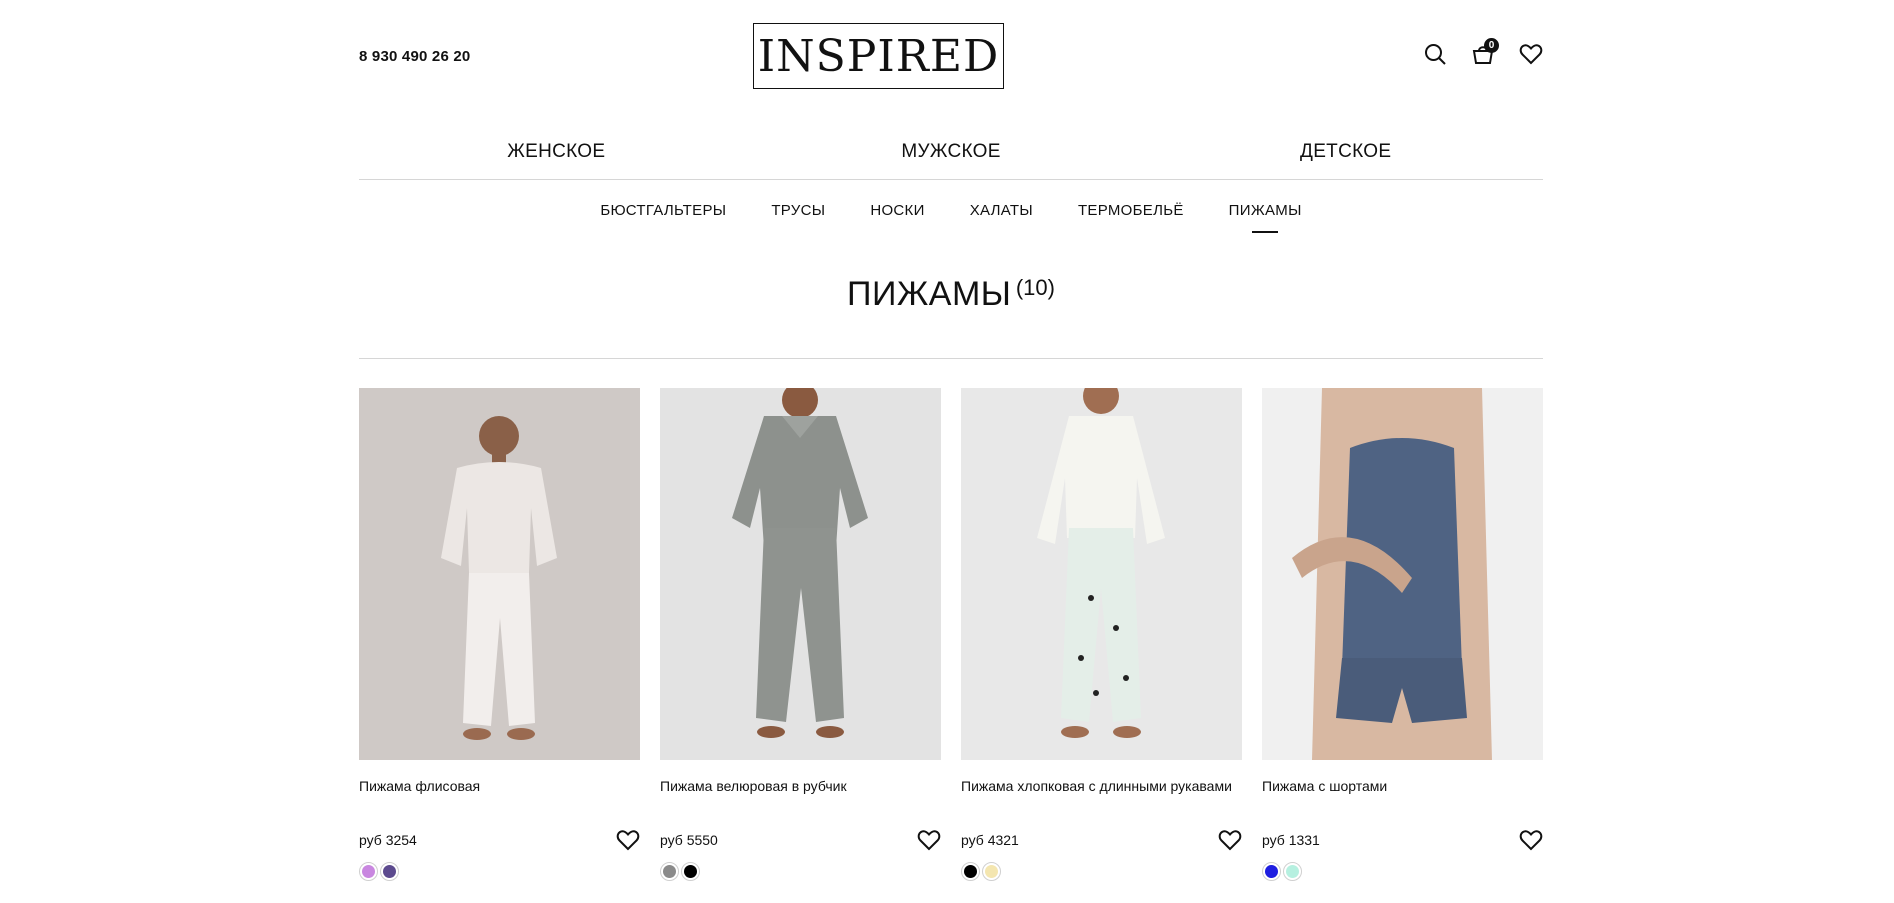  Describe the element at coordinates (1035, 287) in the screenshot. I see `product-count: (10)` at that location.